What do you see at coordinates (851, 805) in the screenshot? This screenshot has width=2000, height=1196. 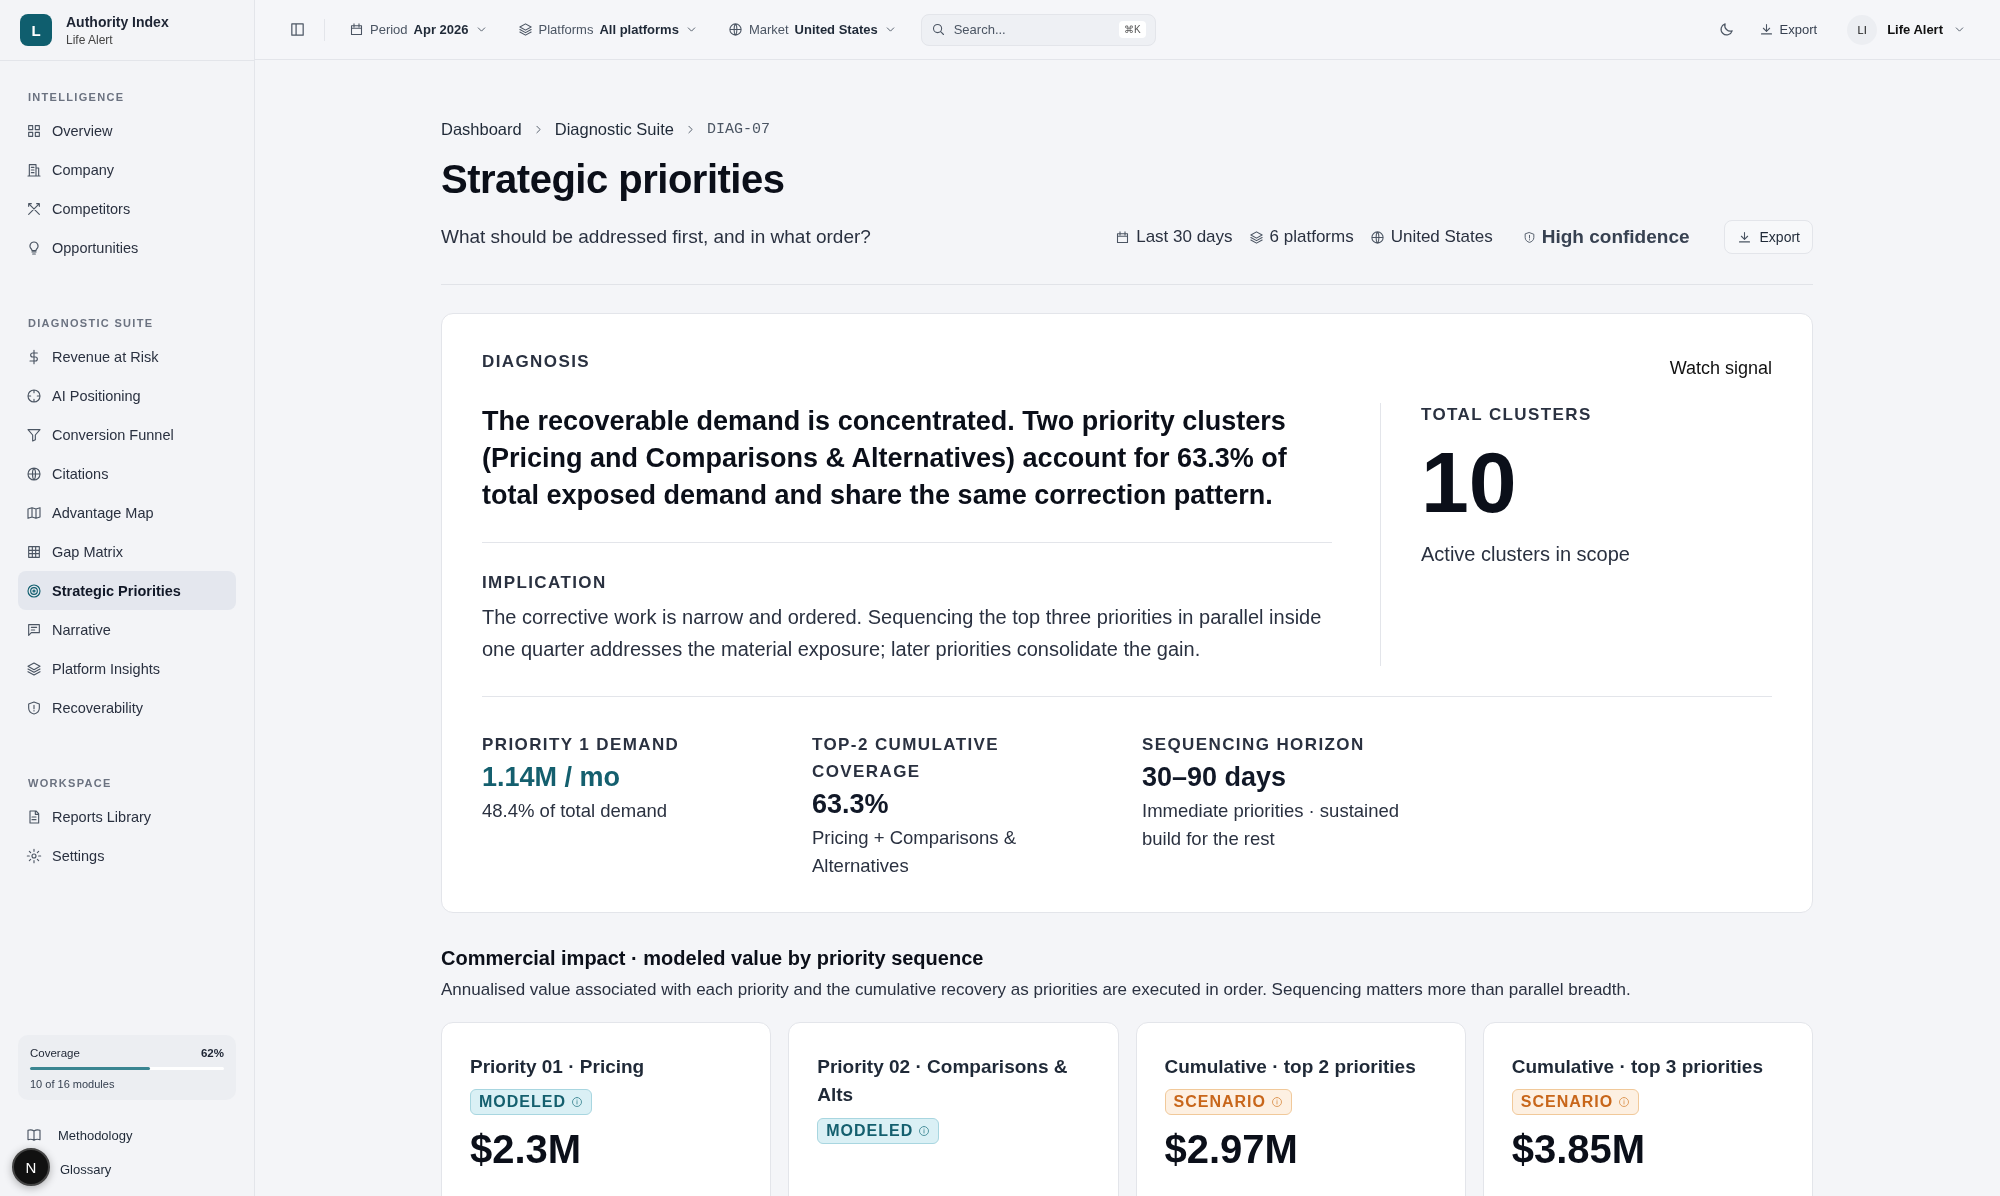 I see `metric-value: 63.3%` at bounding box center [851, 805].